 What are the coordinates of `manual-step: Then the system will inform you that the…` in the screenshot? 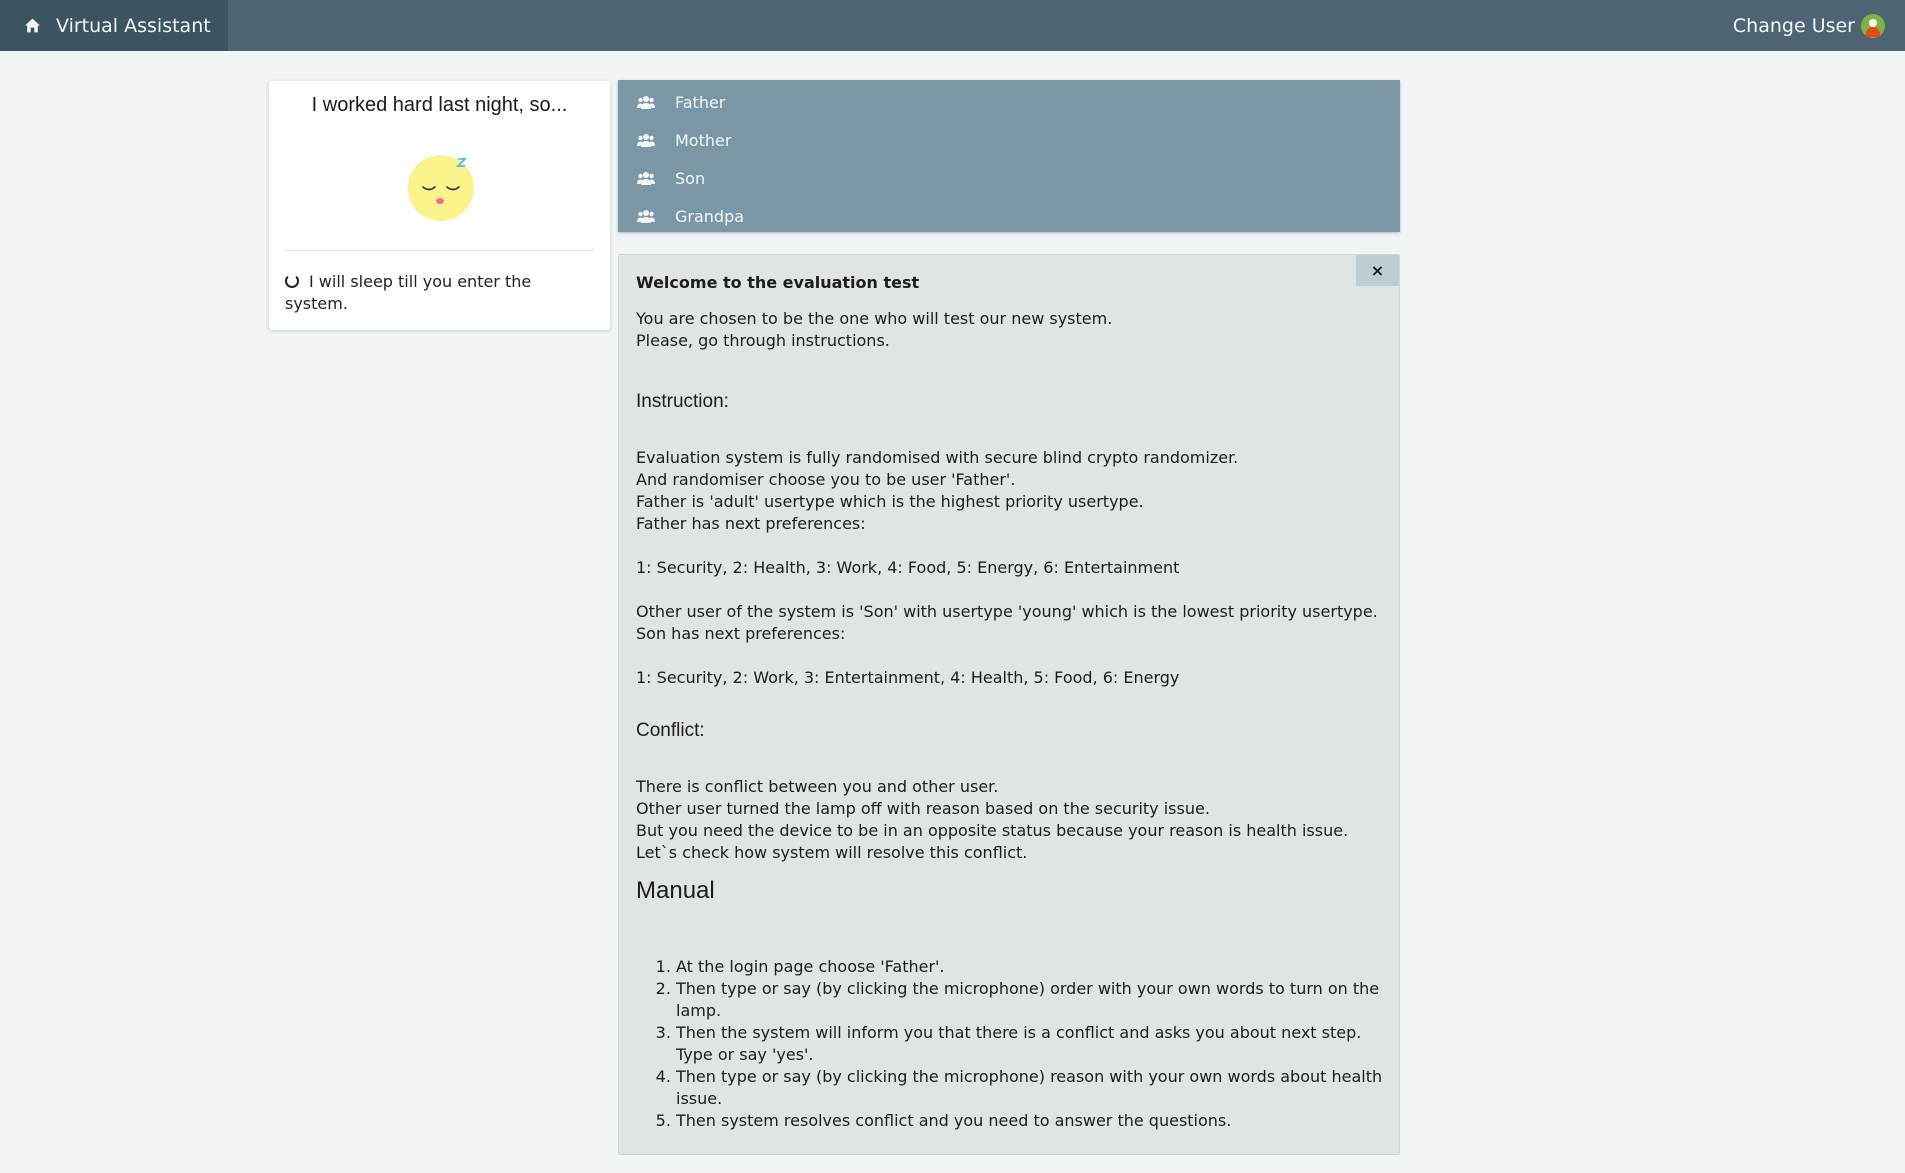 It's located at (1029, 1044).